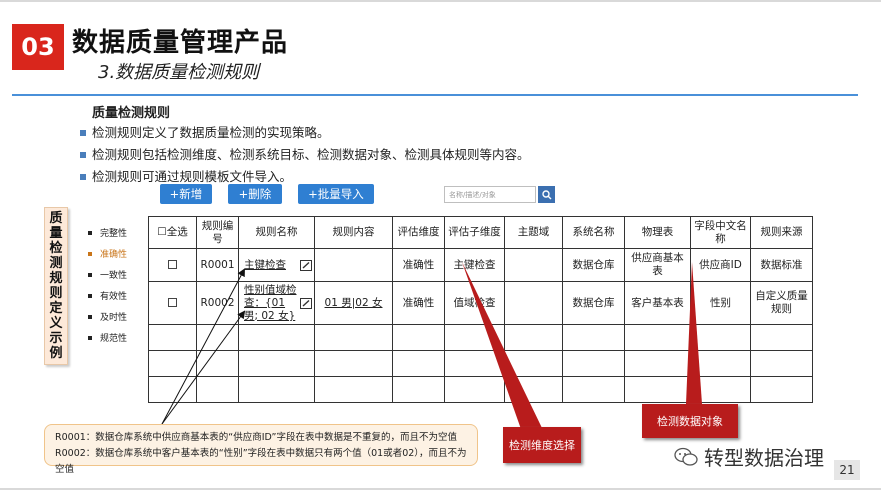  I want to click on callout-dimension-select: 检测维度选择, so click(542, 445).